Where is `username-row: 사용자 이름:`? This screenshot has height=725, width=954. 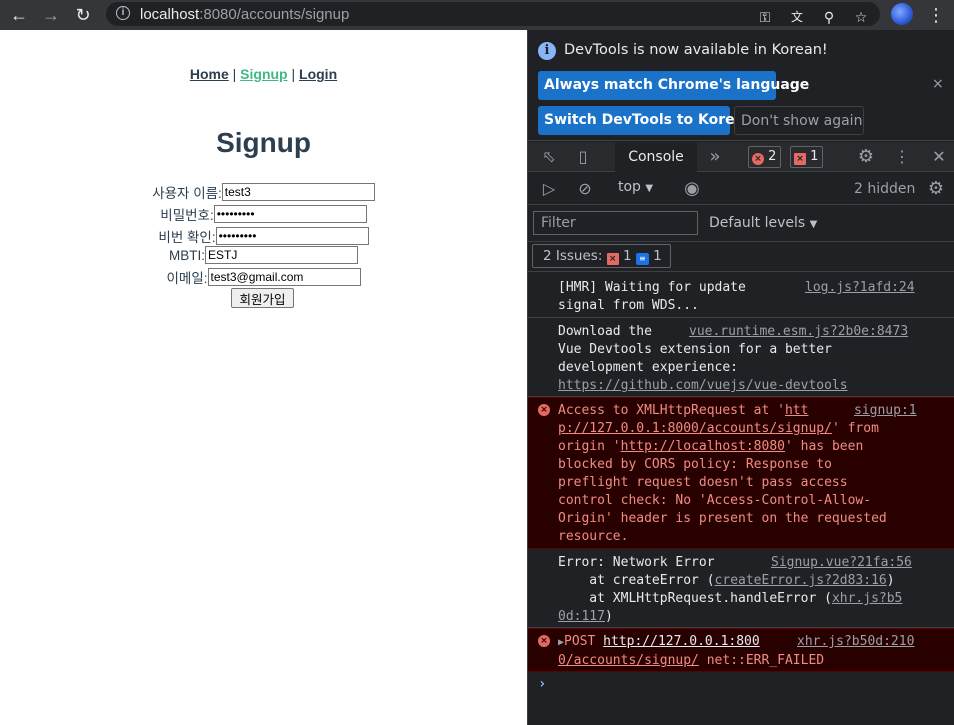
username-row: 사용자 이름: is located at coordinates (263, 192).